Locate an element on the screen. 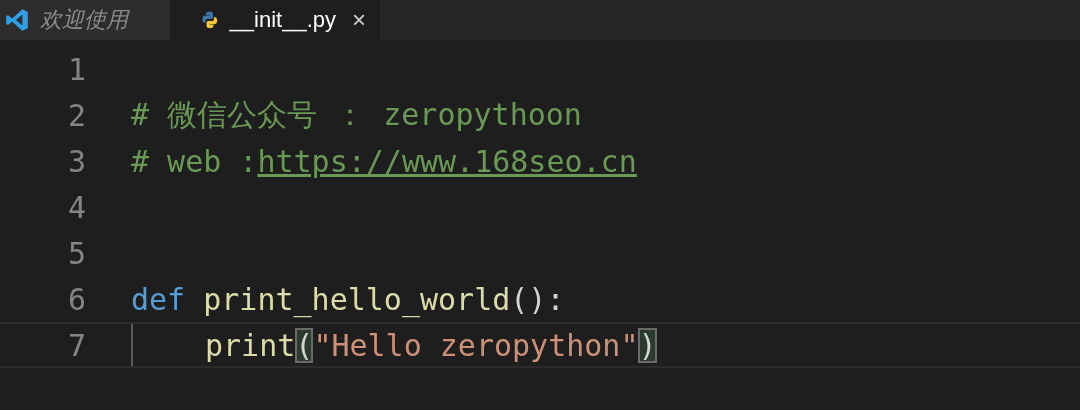 This screenshot has height=410, width=1080. close-icon: × is located at coordinates (359, 20).